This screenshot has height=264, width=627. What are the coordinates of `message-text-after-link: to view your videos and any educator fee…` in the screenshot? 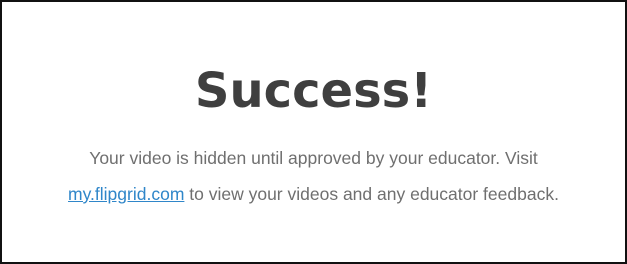 It's located at (371, 194).